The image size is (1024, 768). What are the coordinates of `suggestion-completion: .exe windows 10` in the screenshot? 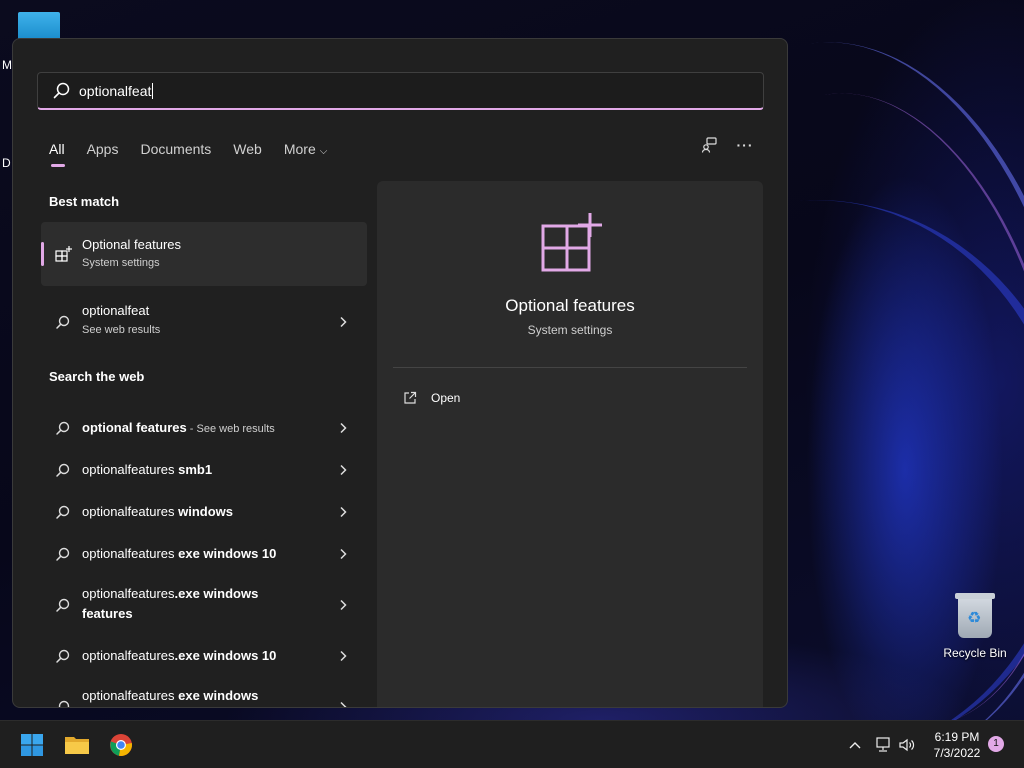 It's located at (225, 655).